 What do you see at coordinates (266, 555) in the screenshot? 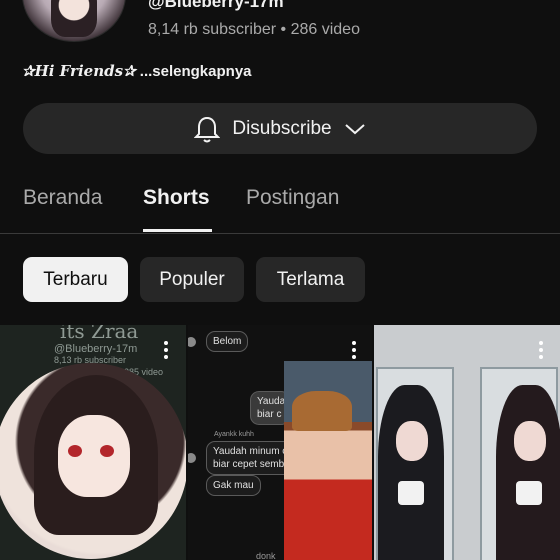
I see `chat-bubble: donk` at bounding box center [266, 555].